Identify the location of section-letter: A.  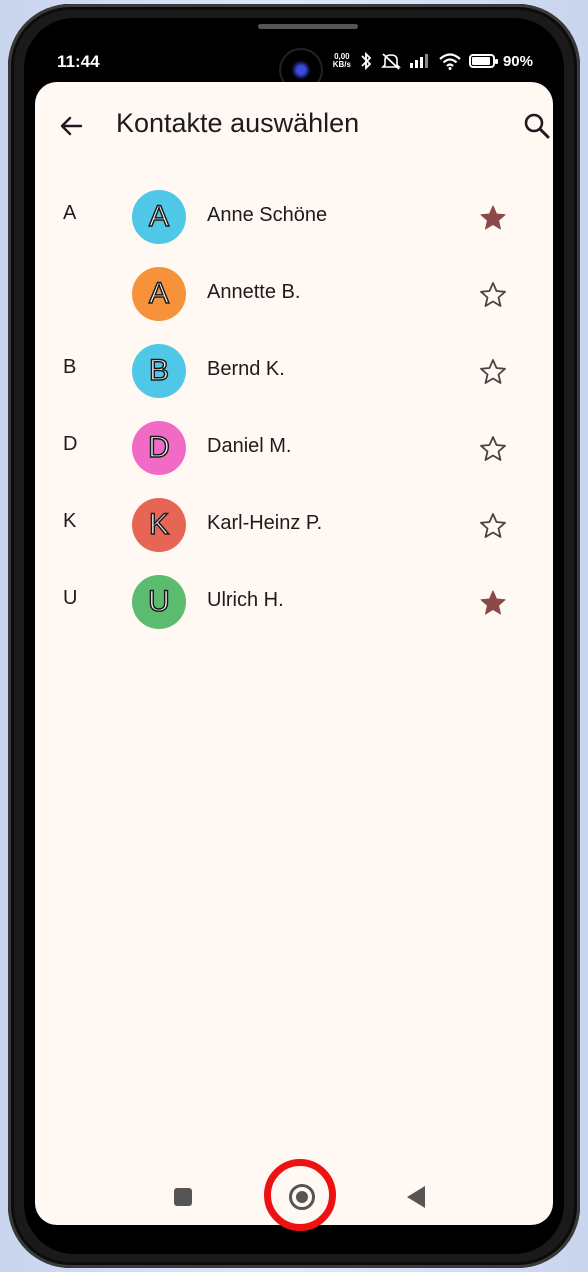
(70, 213).